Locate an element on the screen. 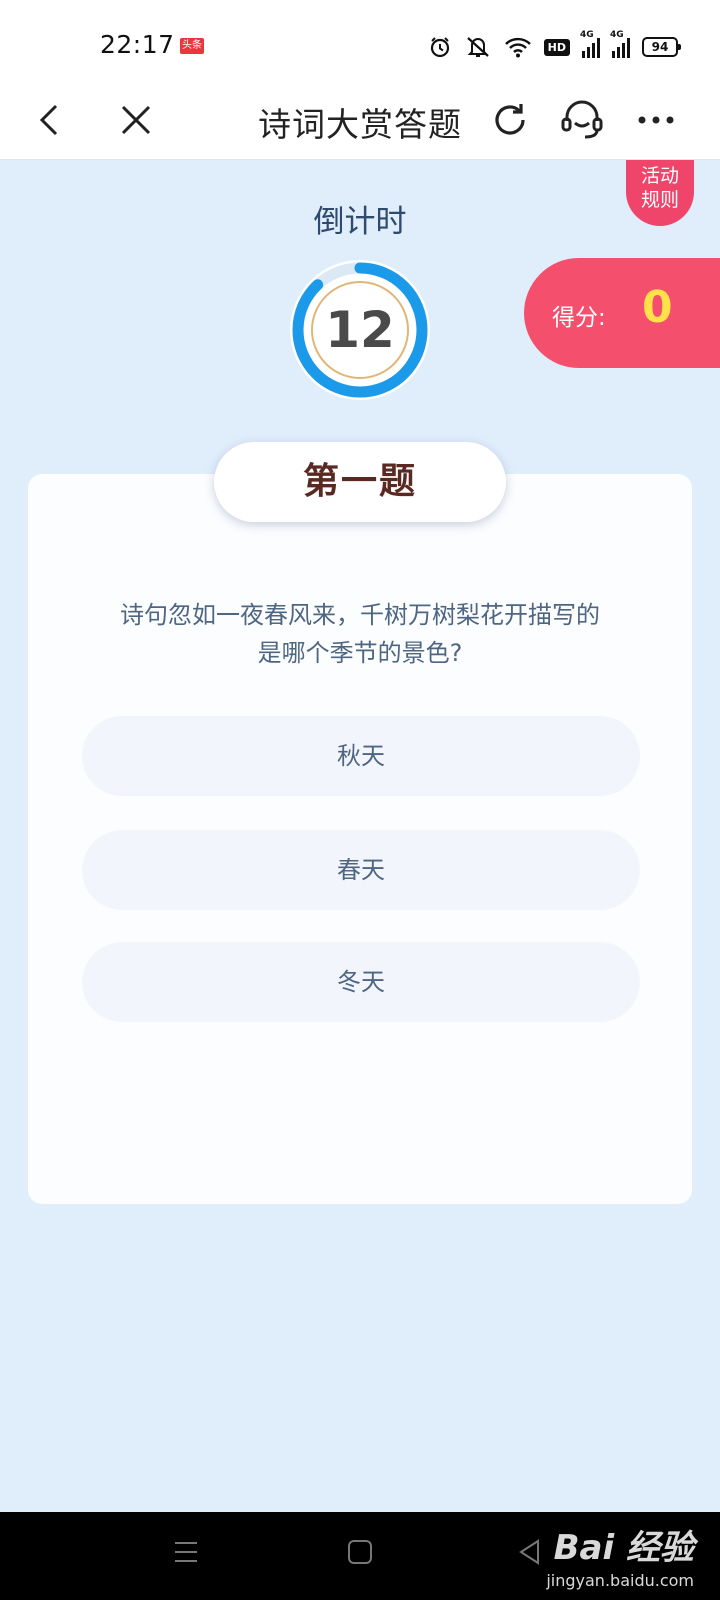 The height and width of the screenshot is (1600, 720). refresh-icon is located at coordinates (510, 120).